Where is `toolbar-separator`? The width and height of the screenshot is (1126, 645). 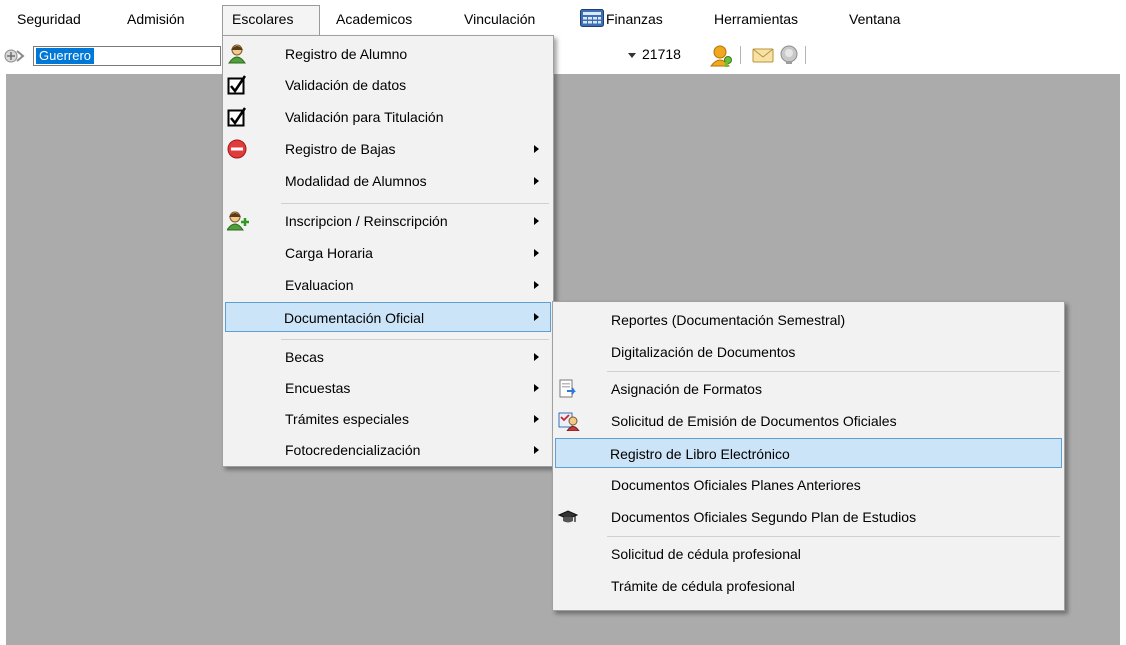 toolbar-separator is located at coordinates (740, 55).